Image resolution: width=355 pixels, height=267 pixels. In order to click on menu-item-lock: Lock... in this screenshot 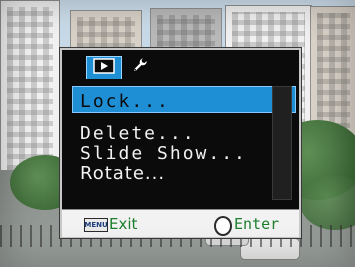, I will do `click(125, 102)`.